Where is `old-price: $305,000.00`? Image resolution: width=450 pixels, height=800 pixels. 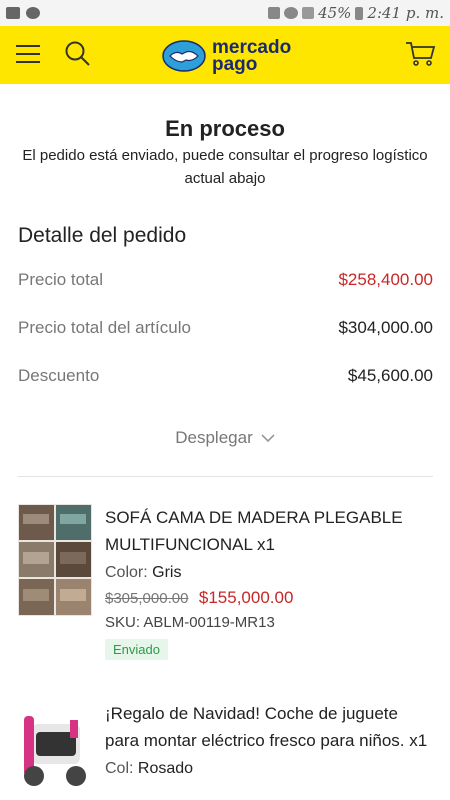 old-price: $305,000.00 is located at coordinates (147, 598).